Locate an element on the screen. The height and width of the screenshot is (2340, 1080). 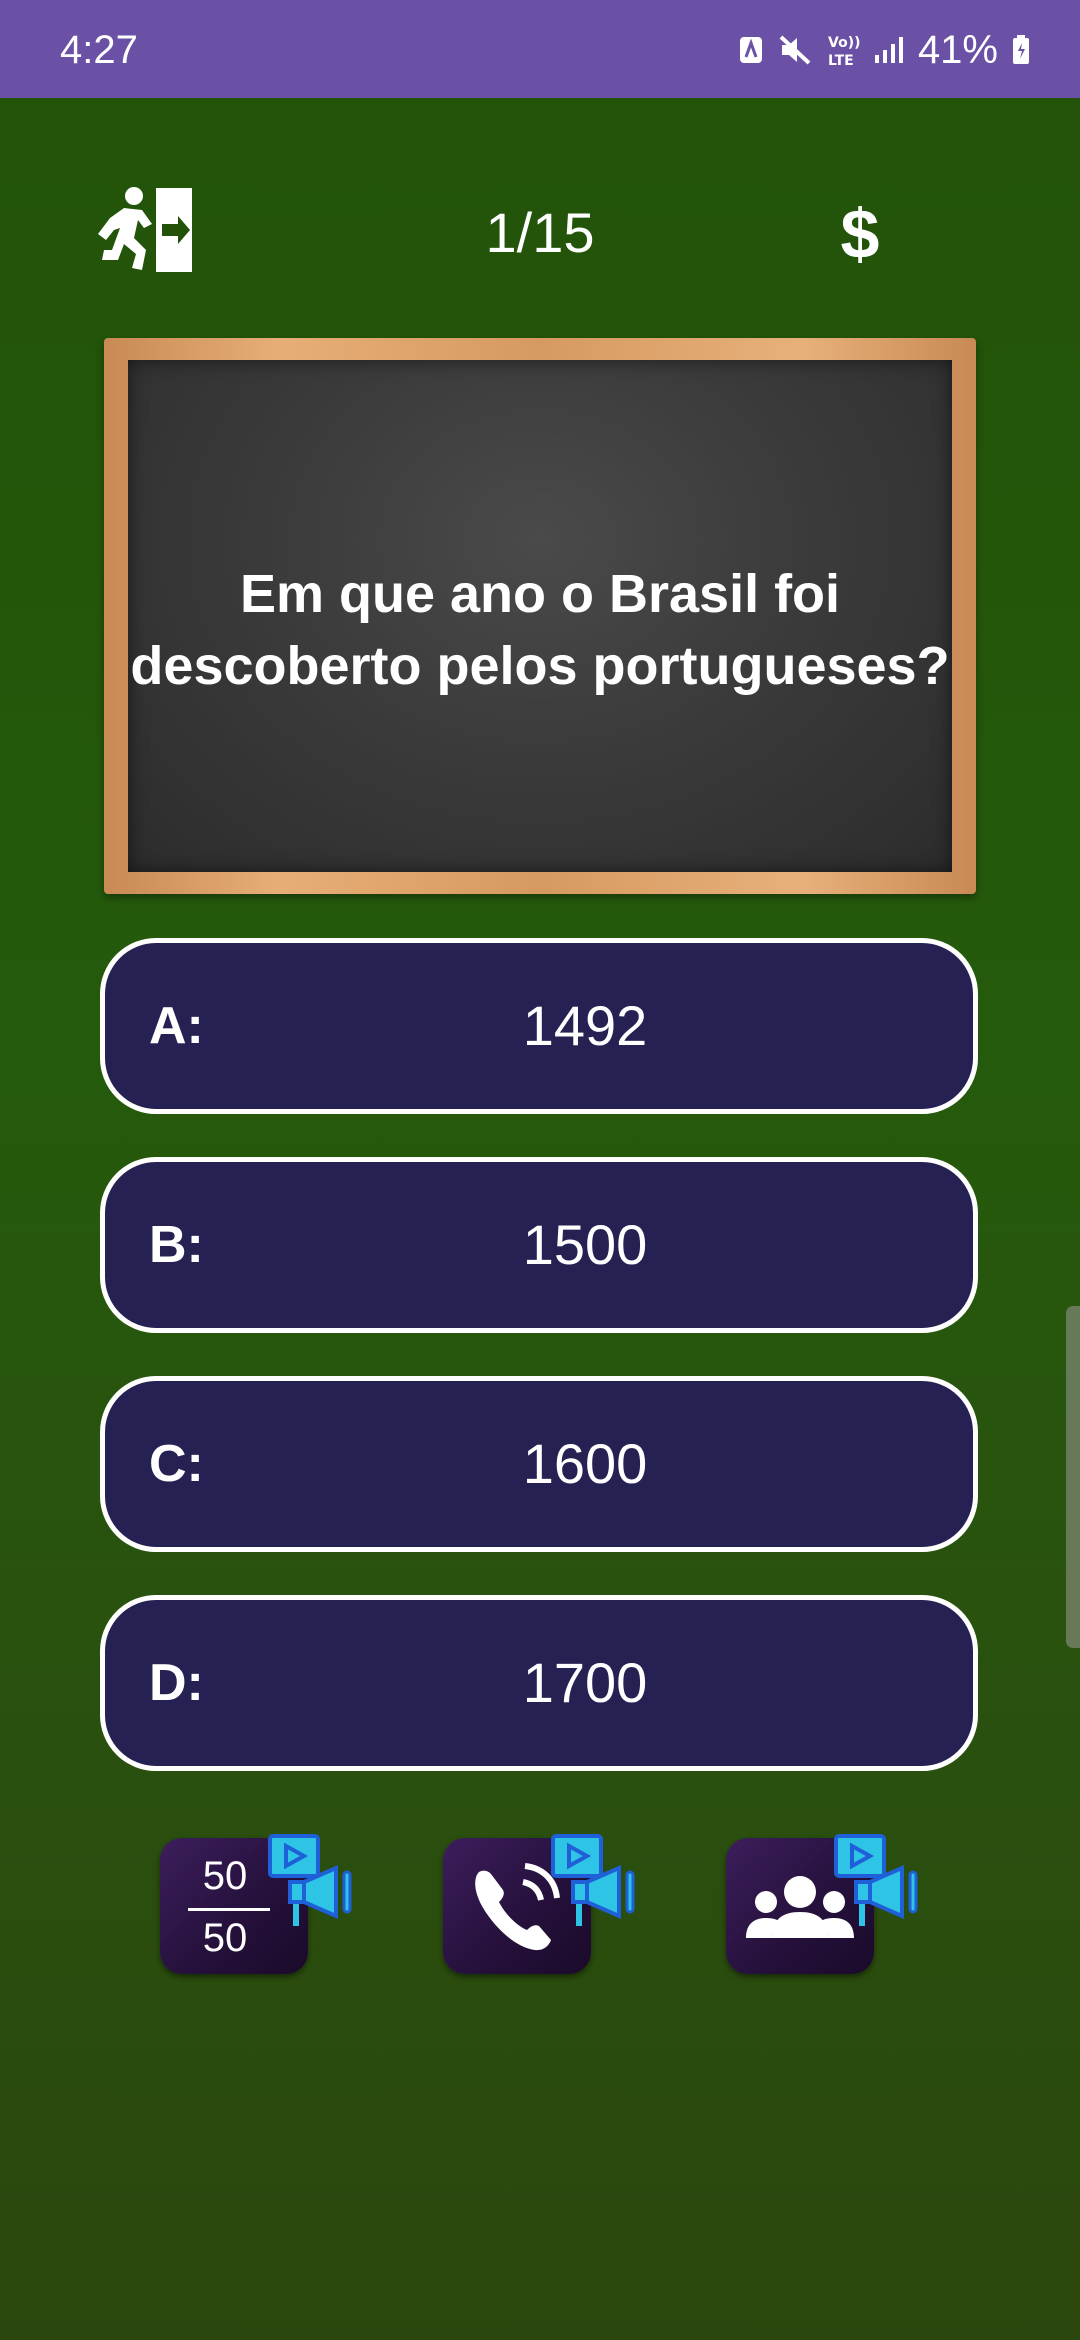
fraction-line is located at coordinates (229, 1909).